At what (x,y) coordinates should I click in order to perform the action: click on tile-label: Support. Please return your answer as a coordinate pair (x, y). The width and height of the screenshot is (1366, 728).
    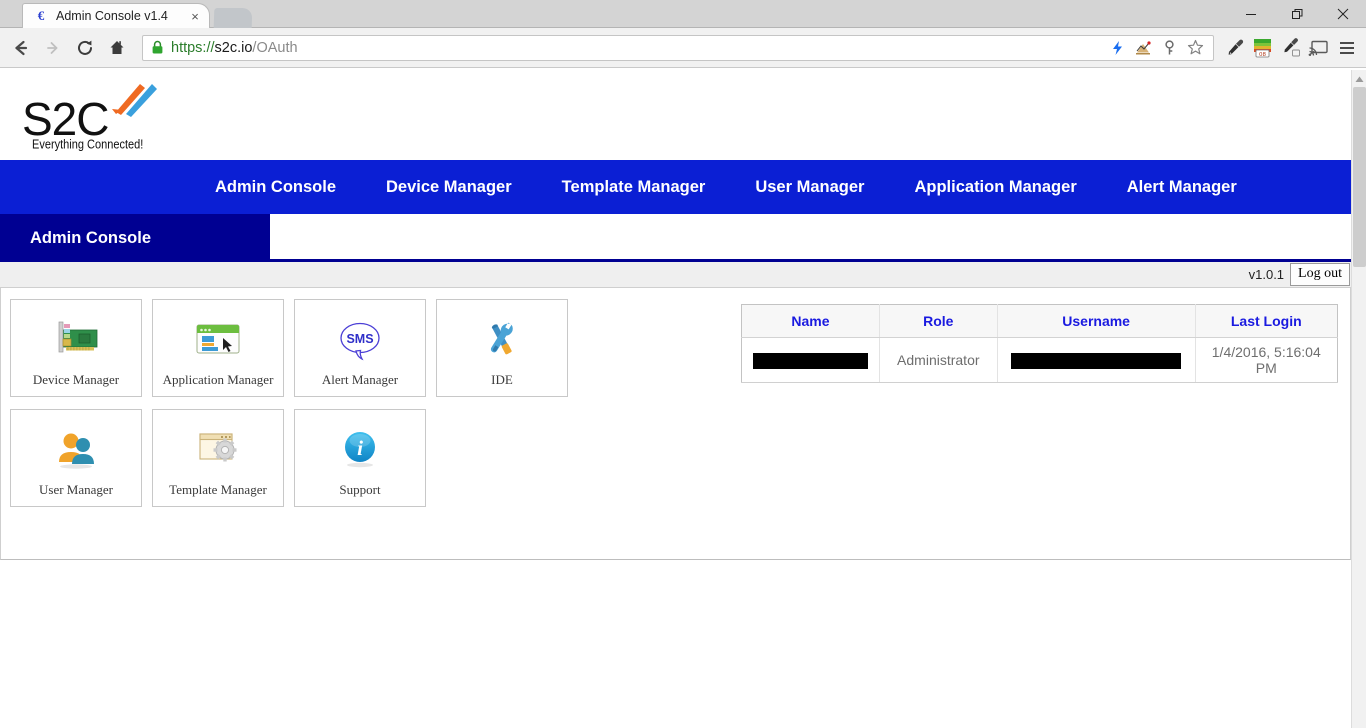
    Looking at the image, I should click on (360, 489).